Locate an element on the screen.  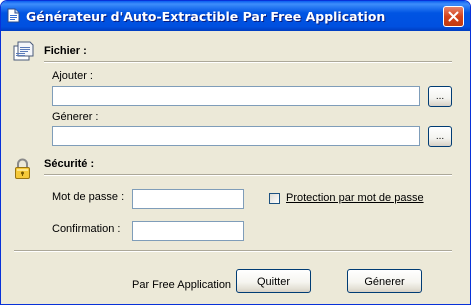
ajouter-label: Ajouter : is located at coordinates (72, 76).